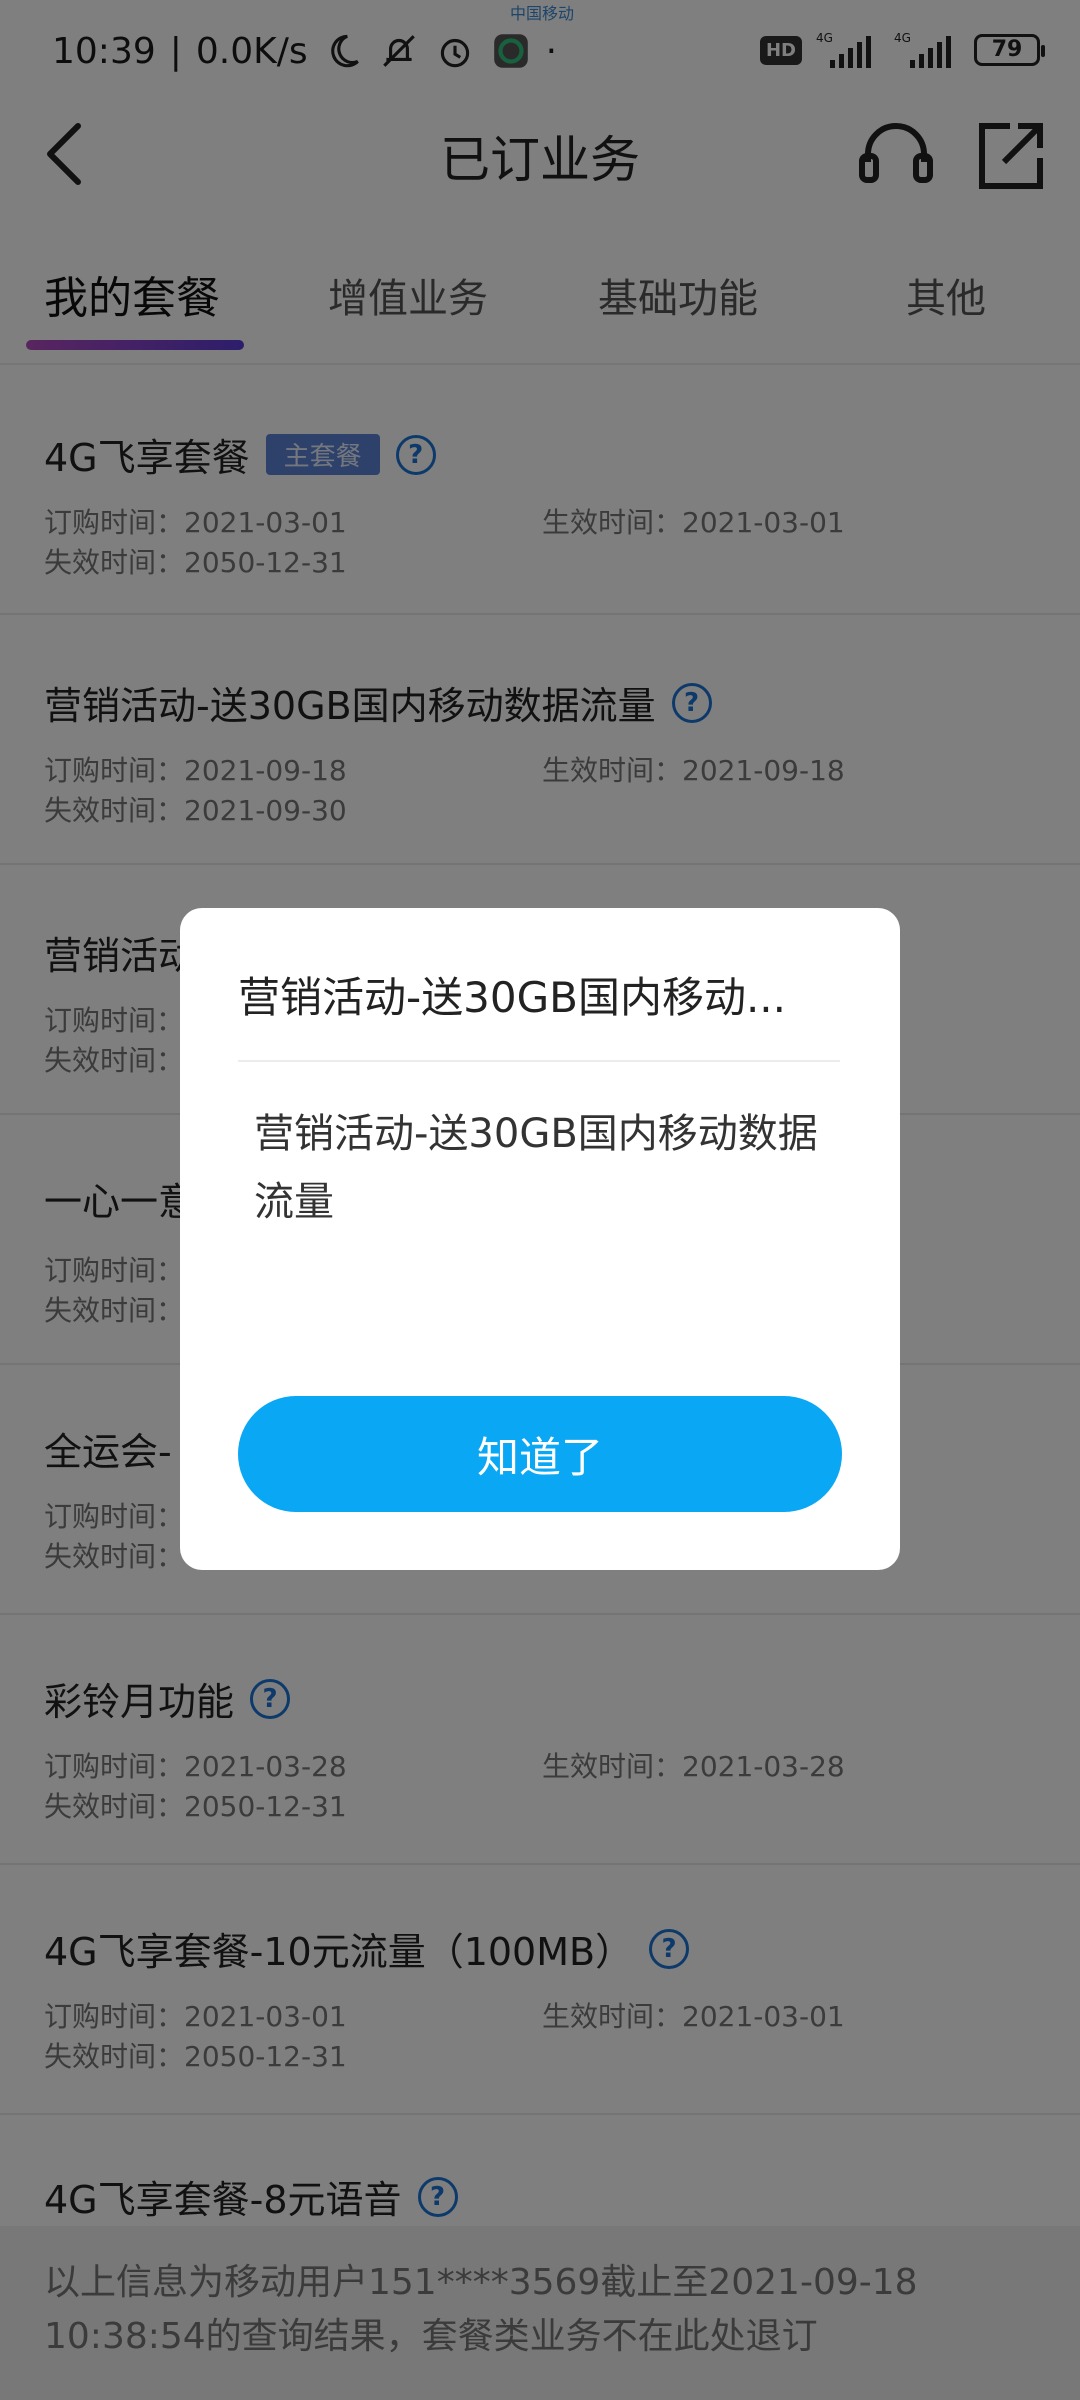 This screenshot has height=2400, width=1080. I want to click on dialog-divider, so click(539, 1061).